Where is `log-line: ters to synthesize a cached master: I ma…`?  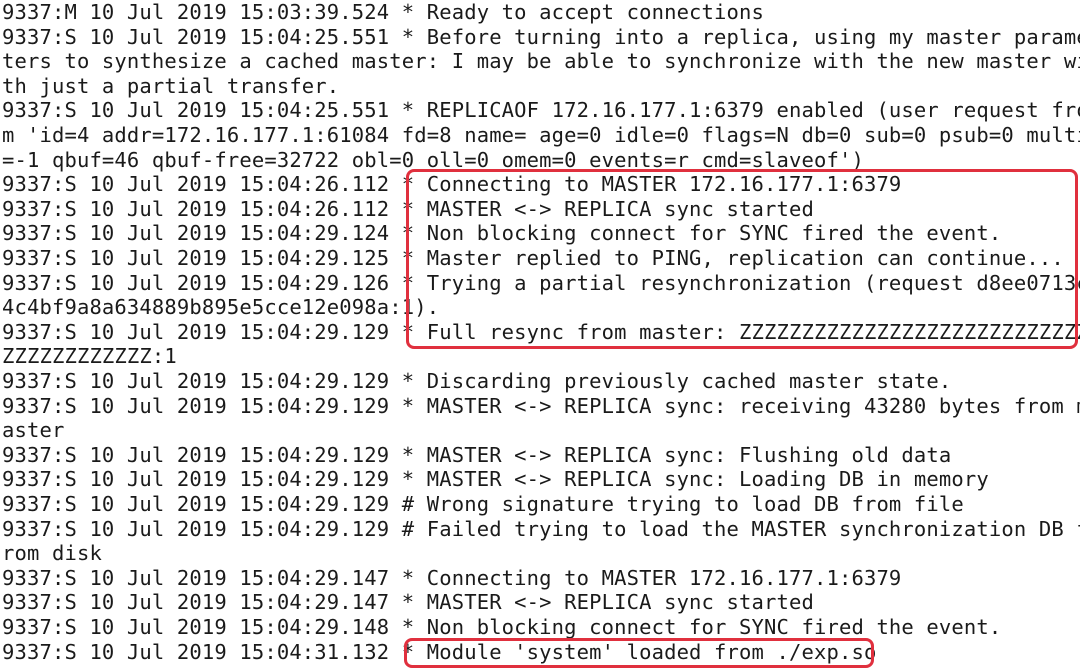
log-line: ters to synthesize a cached master: I ma… is located at coordinates (541, 61).